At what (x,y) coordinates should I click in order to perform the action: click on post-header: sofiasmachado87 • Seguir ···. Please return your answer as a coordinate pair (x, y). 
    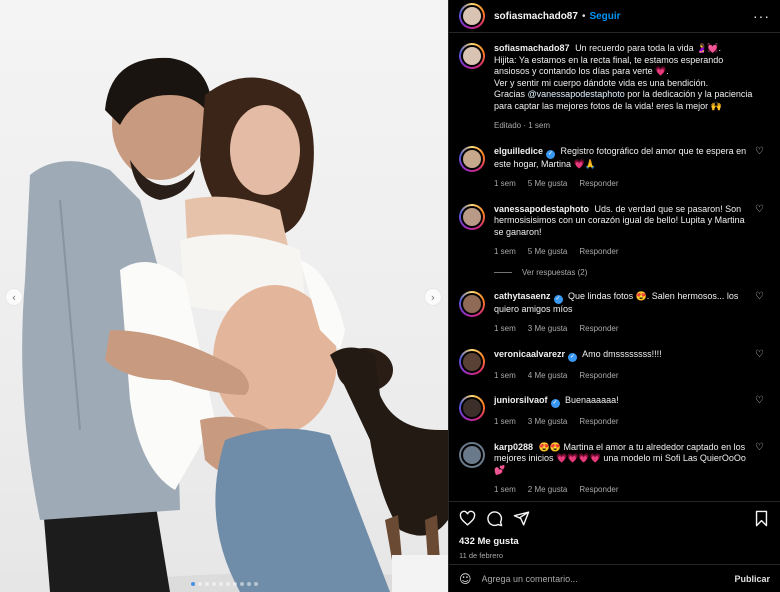
    Looking at the image, I should click on (614, 17).